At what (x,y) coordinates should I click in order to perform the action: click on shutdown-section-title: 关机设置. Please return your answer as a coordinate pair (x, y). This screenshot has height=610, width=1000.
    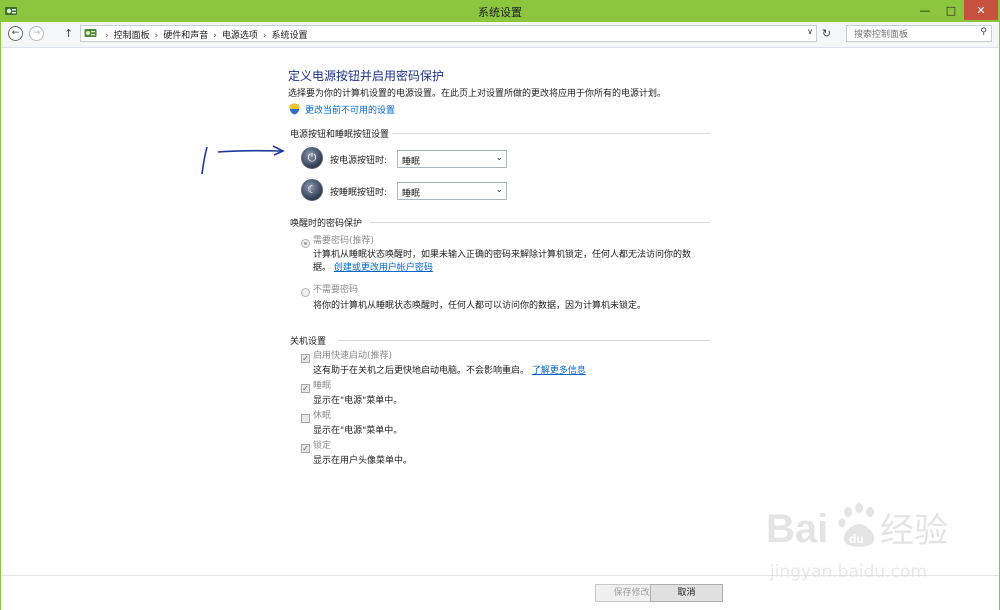
    Looking at the image, I should click on (308, 342).